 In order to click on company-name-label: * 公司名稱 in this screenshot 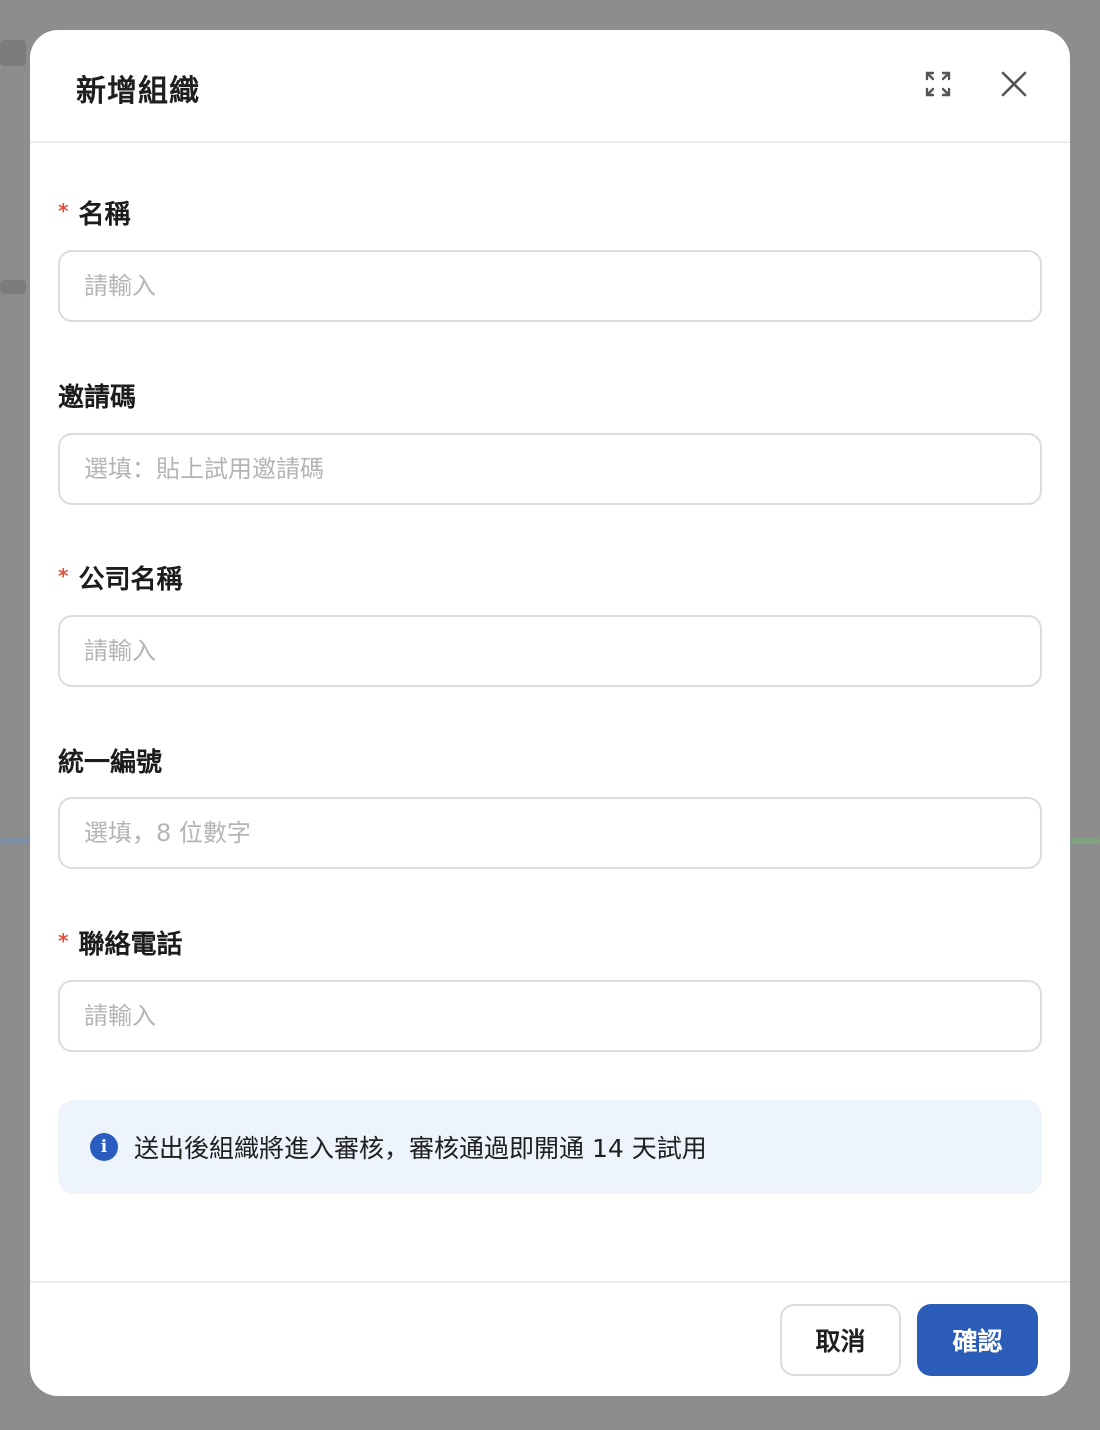, I will do `click(120, 577)`.